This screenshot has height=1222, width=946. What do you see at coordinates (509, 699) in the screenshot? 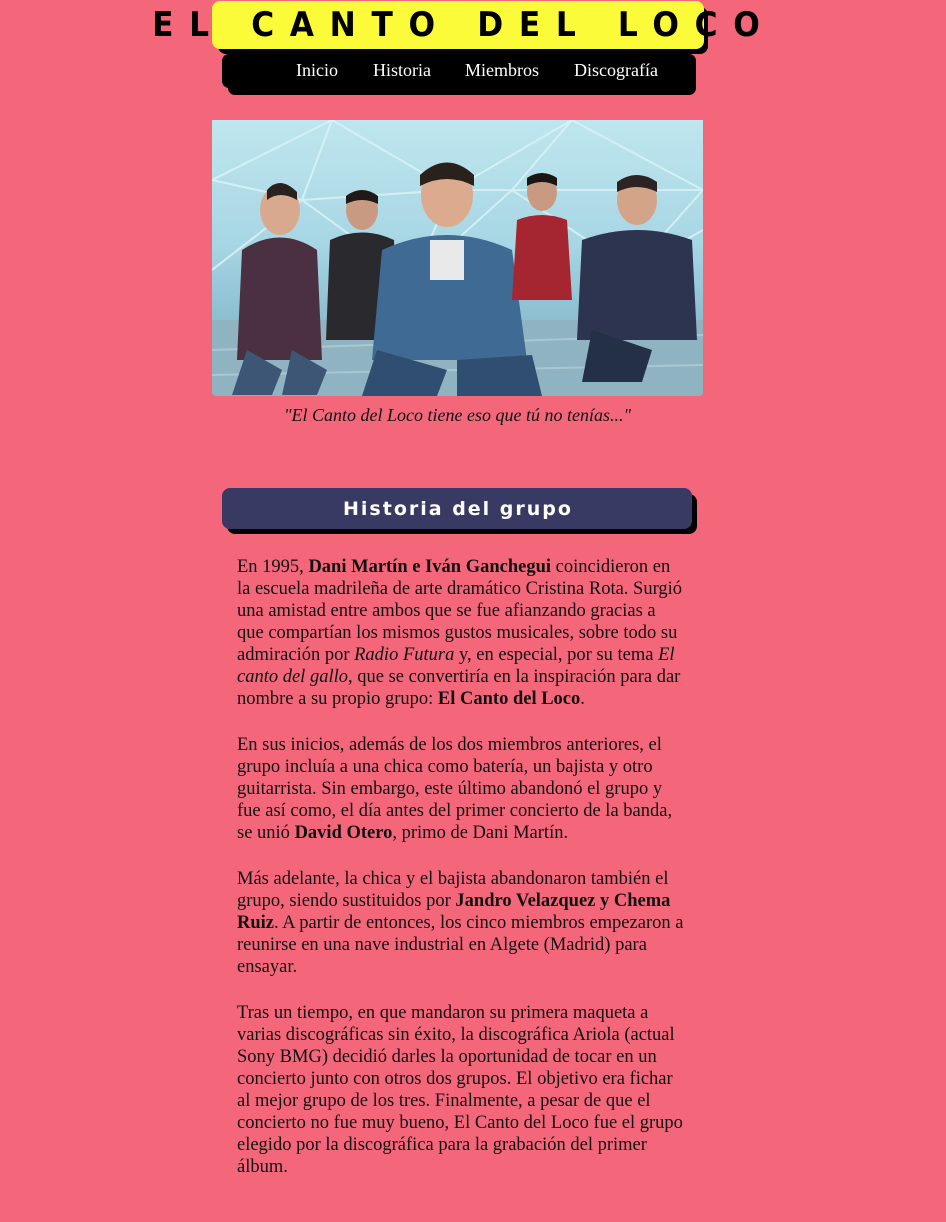
I see `p1-bold-2: El Canto del Loco` at bounding box center [509, 699].